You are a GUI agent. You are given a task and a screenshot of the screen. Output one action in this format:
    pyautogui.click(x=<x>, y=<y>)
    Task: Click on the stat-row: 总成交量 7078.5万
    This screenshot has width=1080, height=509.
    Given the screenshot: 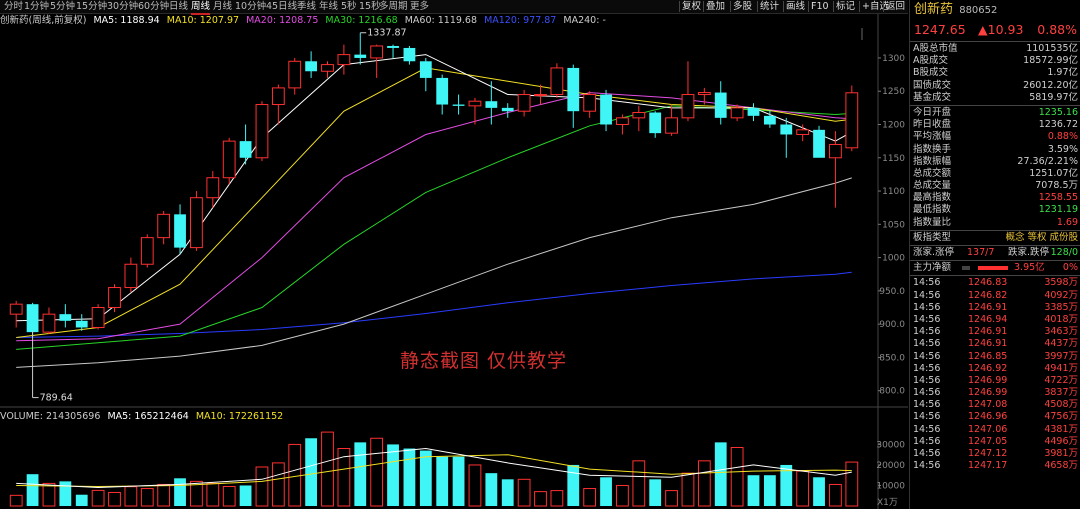 What is the action you would take?
    pyautogui.click(x=995, y=186)
    